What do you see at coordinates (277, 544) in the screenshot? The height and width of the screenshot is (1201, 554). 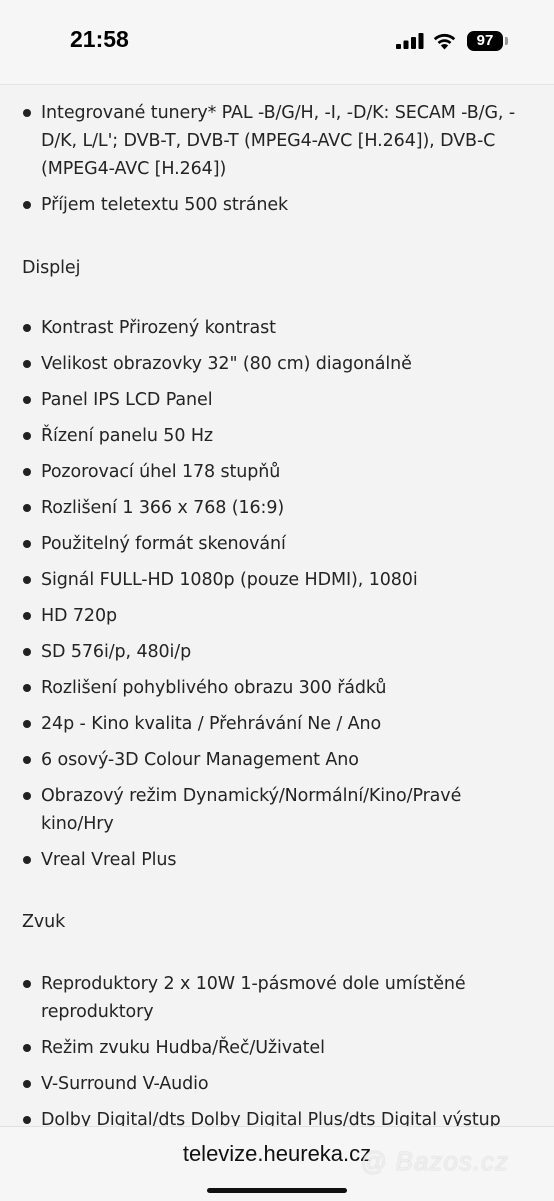 I see `list-item: Použitelný formát skenování` at bounding box center [277, 544].